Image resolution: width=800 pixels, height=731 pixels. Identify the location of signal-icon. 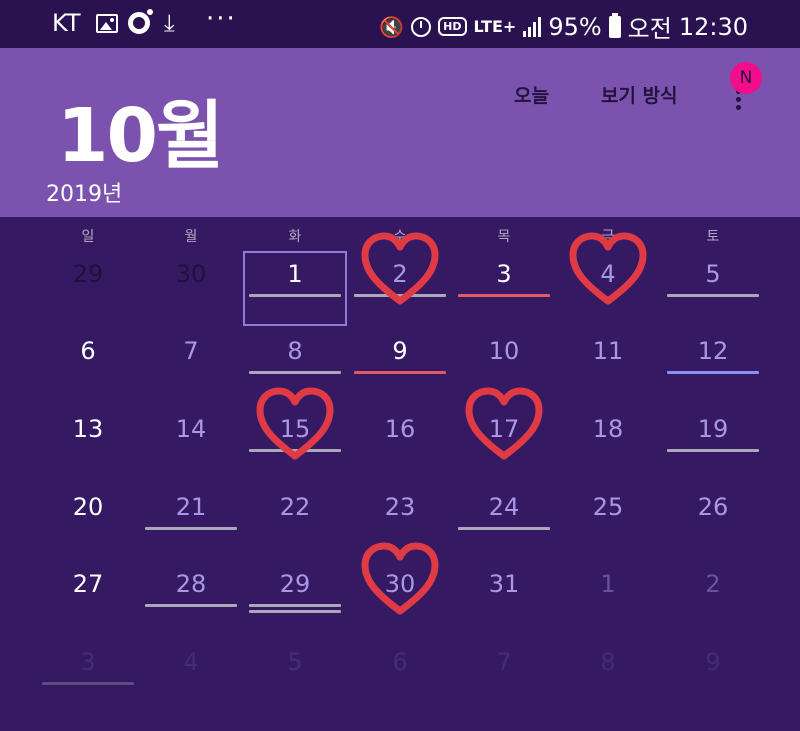
(532, 26).